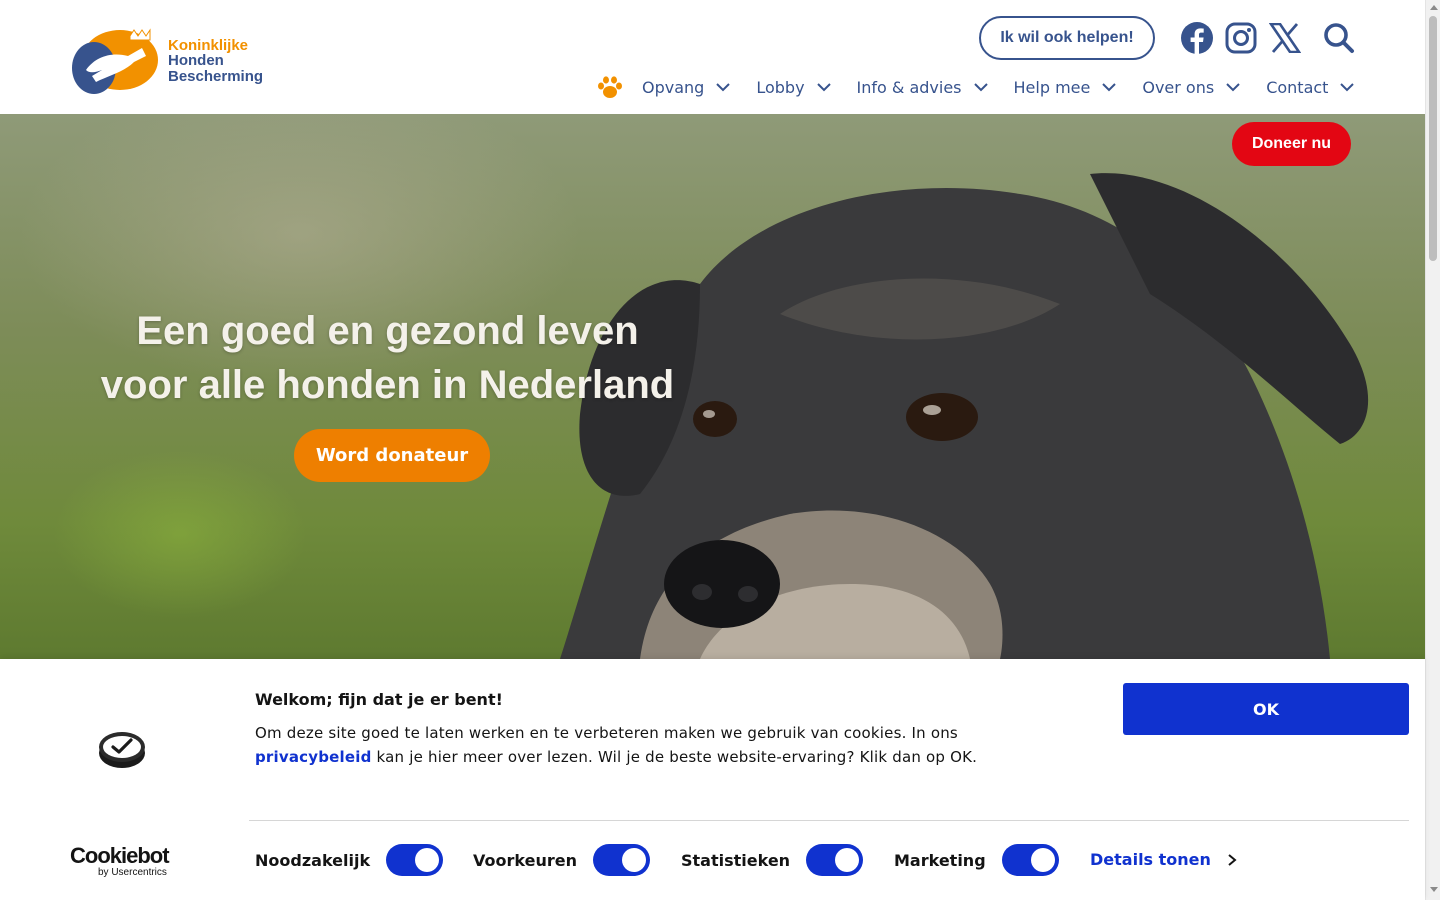 Image resolution: width=1440 pixels, height=900 pixels. What do you see at coordinates (829, 820) in the screenshot?
I see `cookie-divider` at bounding box center [829, 820].